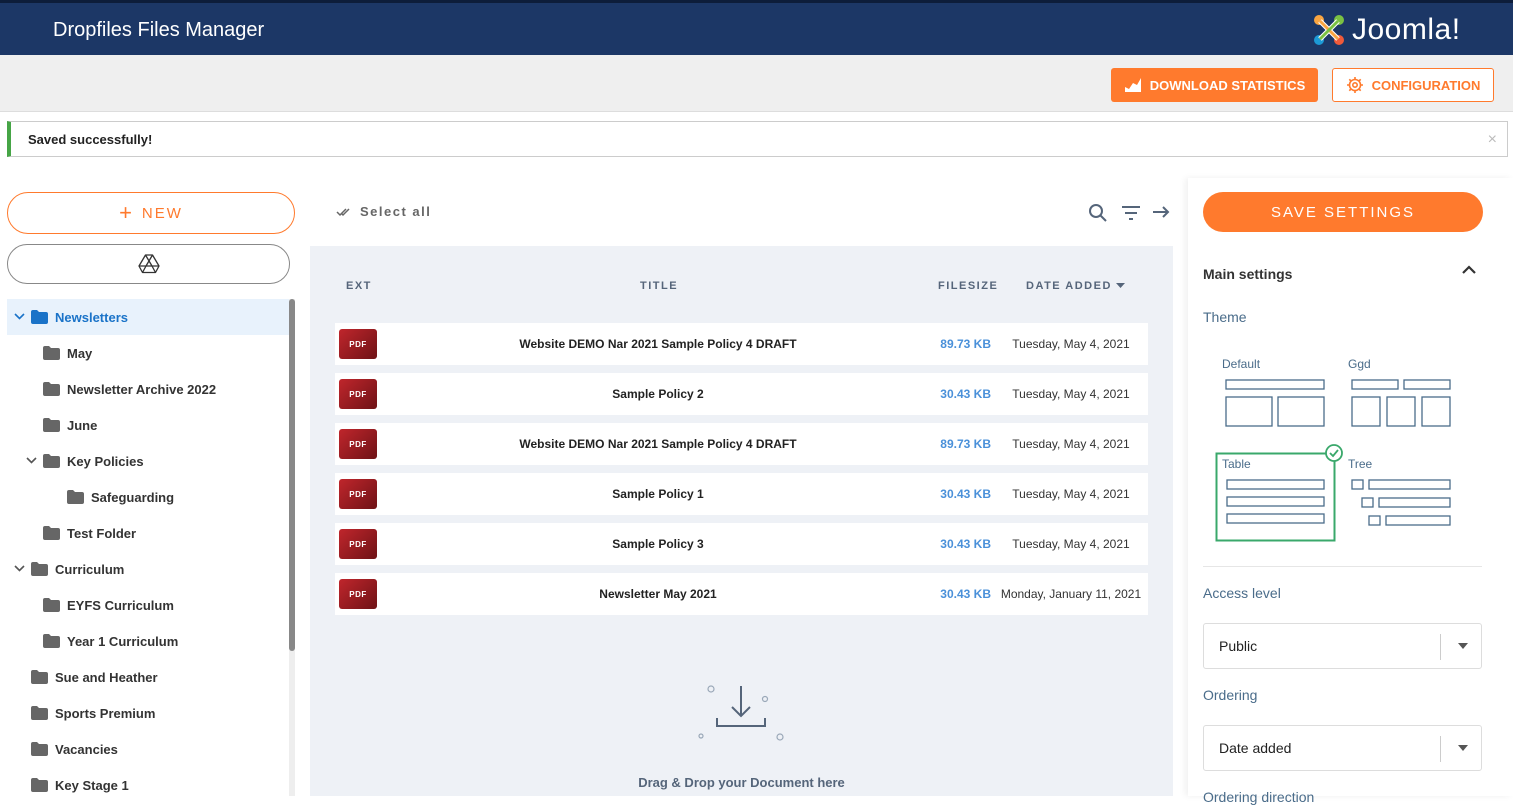 The image size is (1513, 805). Describe the element at coordinates (1075, 286) in the screenshot. I see `column-header-date: DATE ADDED` at that location.